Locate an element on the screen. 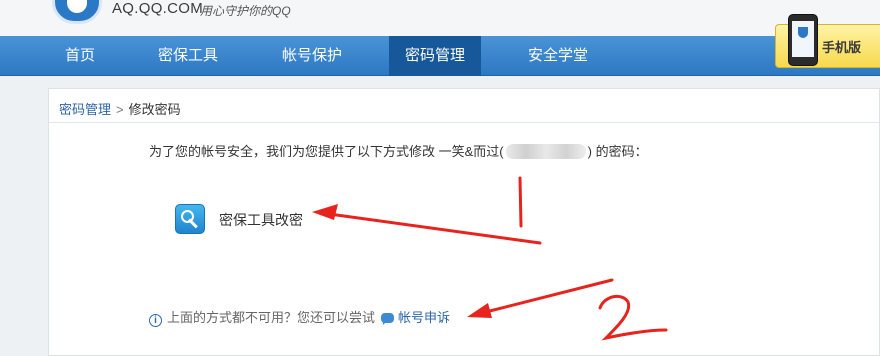 This screenshot has width=880, height=356. nav-item-account-protection: 帐号保护 is located at coordinates (312, 56).